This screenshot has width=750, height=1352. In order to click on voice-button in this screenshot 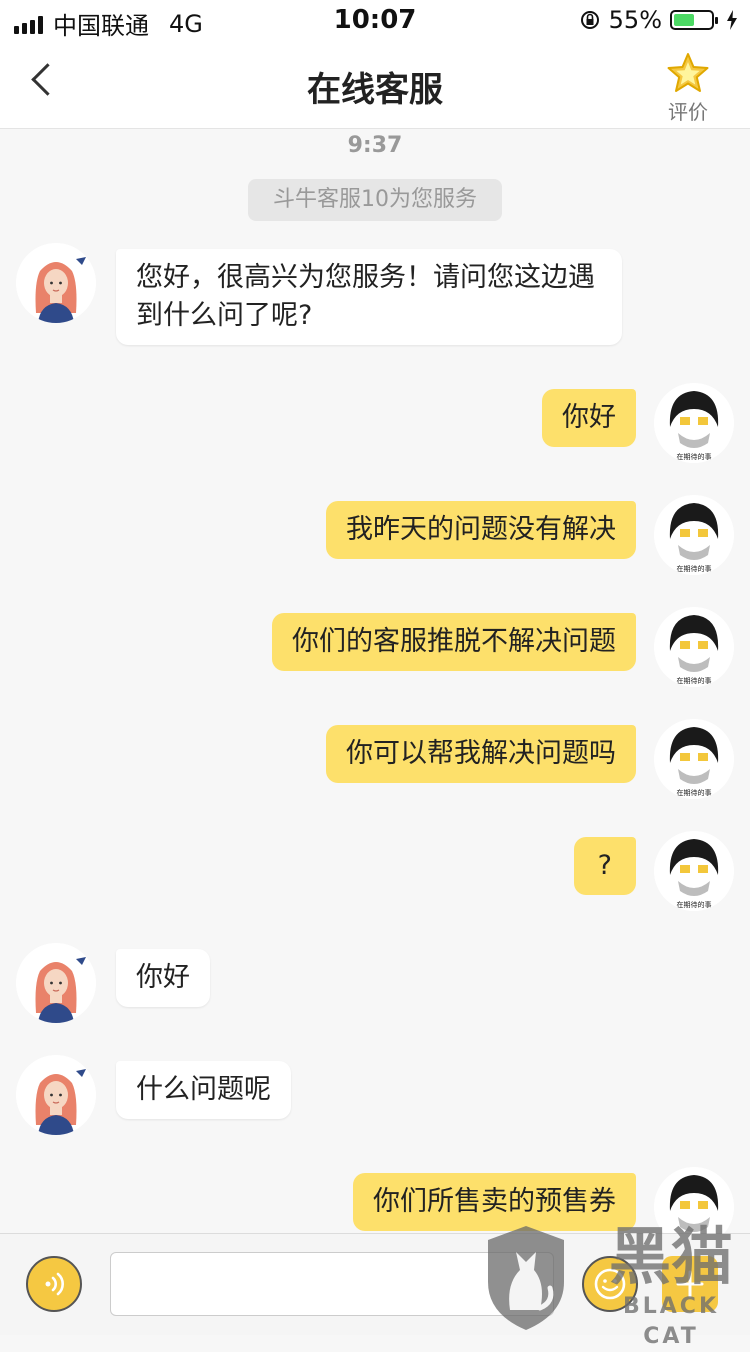, I will do `click(54, 1284)`.